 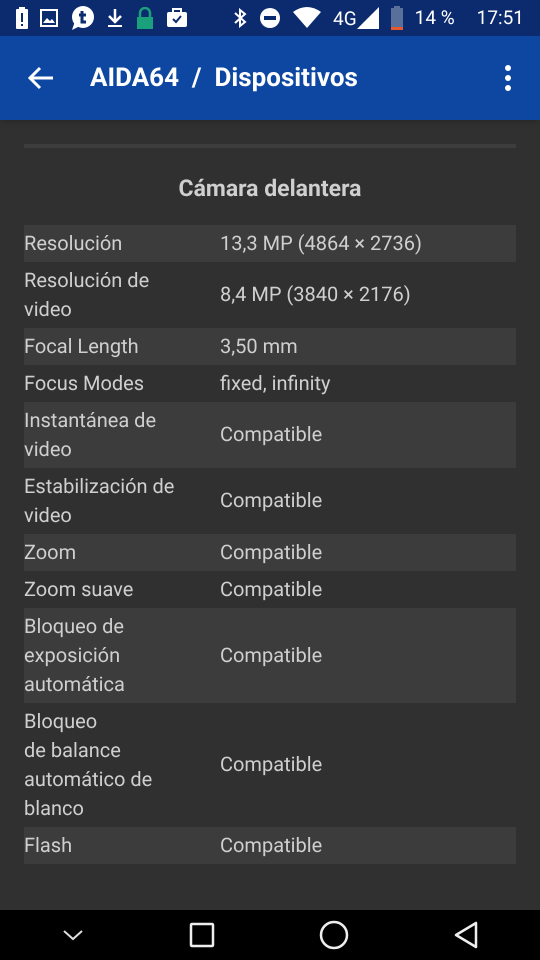 What do you see at coordinates (74, 243) in the screenshot?
I see `property-label: Resolución` at bounding box center [74, 243].